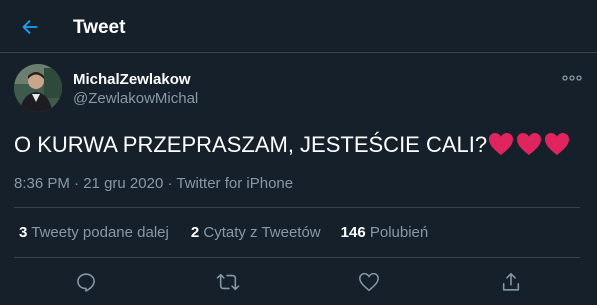  I want to click on retweets-stat: 3 Tweety podane dalej, so click(94, 233).